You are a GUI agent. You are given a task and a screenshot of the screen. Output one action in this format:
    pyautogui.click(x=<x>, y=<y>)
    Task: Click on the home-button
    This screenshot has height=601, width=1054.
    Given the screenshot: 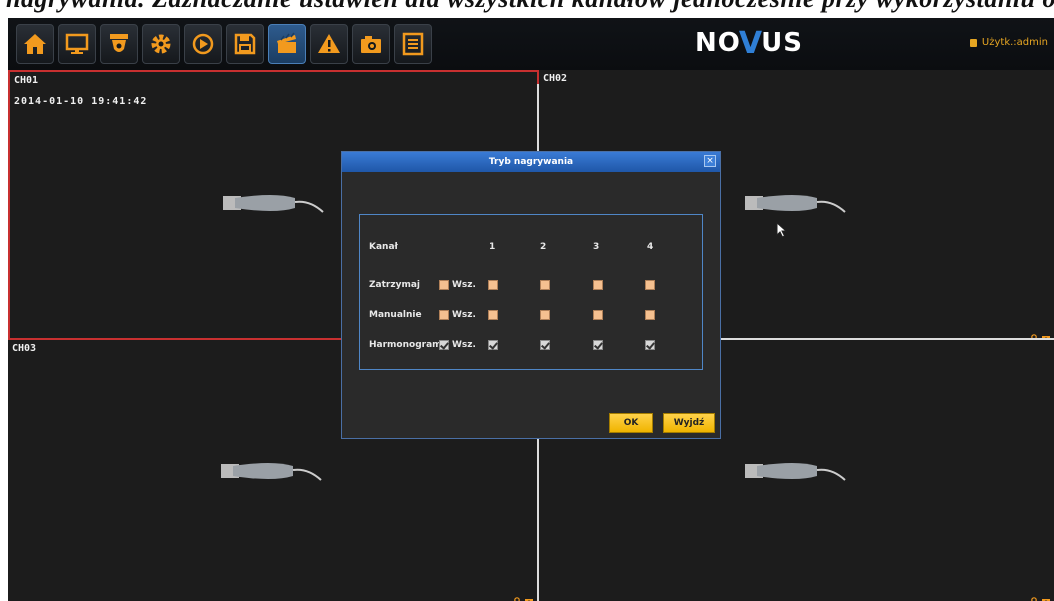 What is the action you would take?
    pyautogui.click(x=35, y=44)
    